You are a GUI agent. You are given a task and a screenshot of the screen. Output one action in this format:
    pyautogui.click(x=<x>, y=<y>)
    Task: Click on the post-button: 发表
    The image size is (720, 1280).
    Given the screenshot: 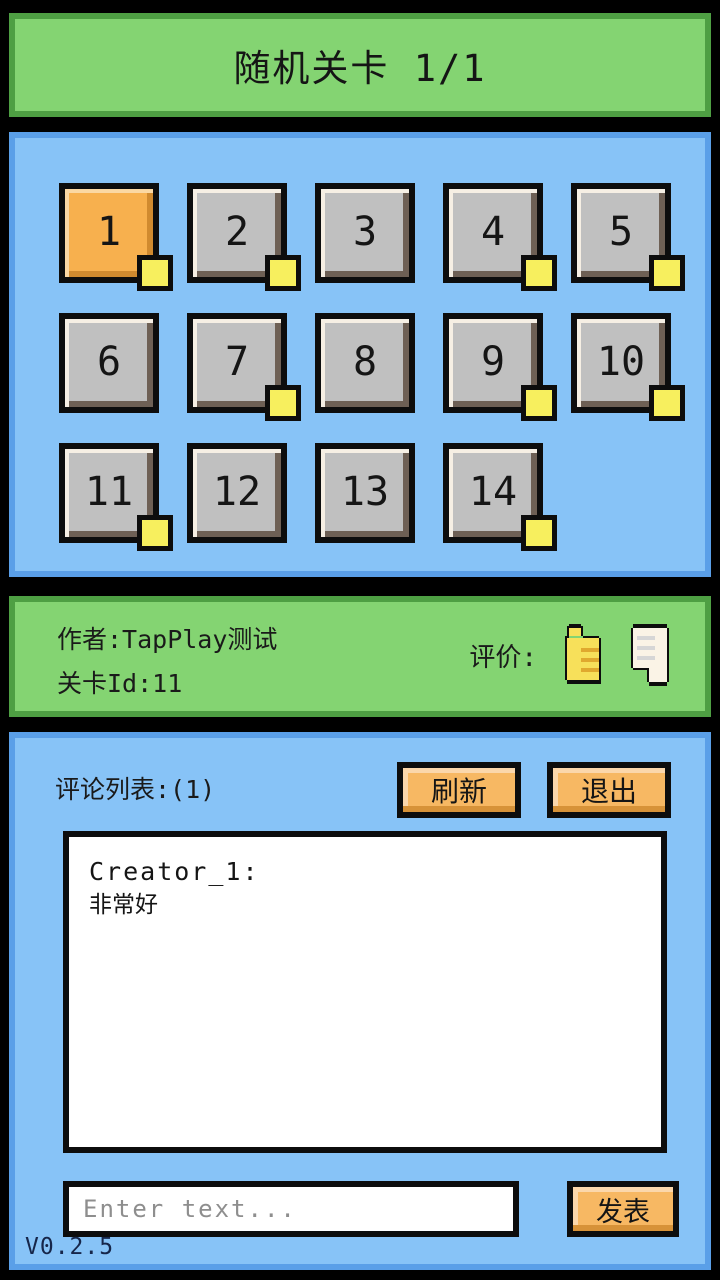 What is the action you would take?
    pyautogui.click(x=623, y=1209)
    